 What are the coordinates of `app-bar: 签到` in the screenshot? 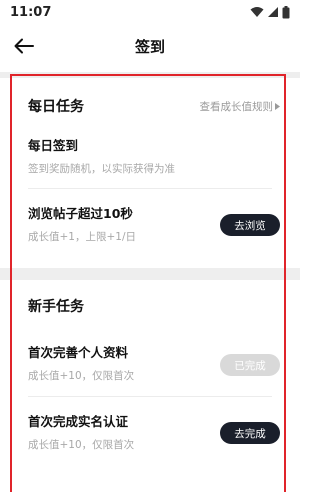 It's located at (150, 46).